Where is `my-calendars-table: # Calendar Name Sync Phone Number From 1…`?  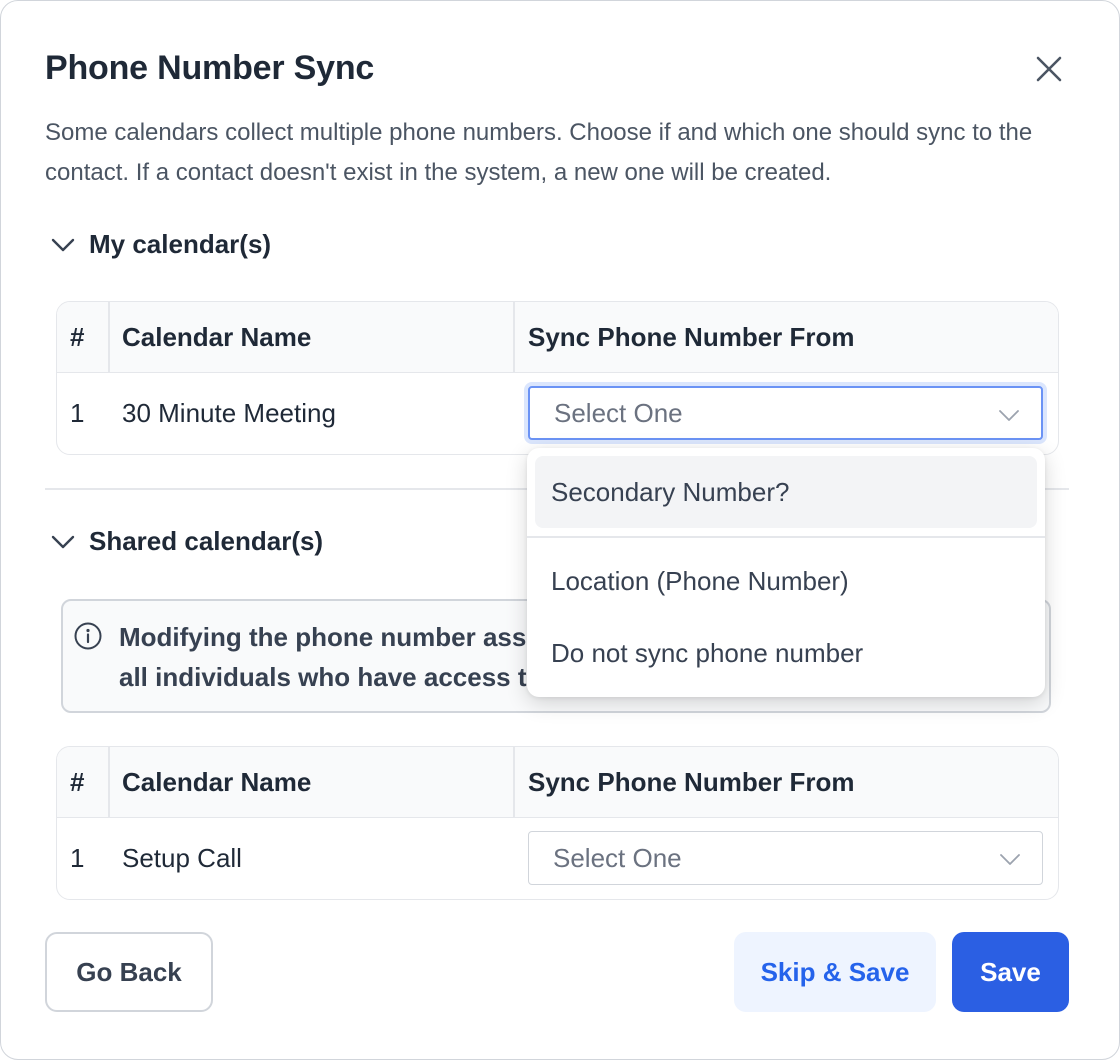 my-calendars-table: # Calendar Name Sync Phone Number From 1… is located at coordinates (557, 378).